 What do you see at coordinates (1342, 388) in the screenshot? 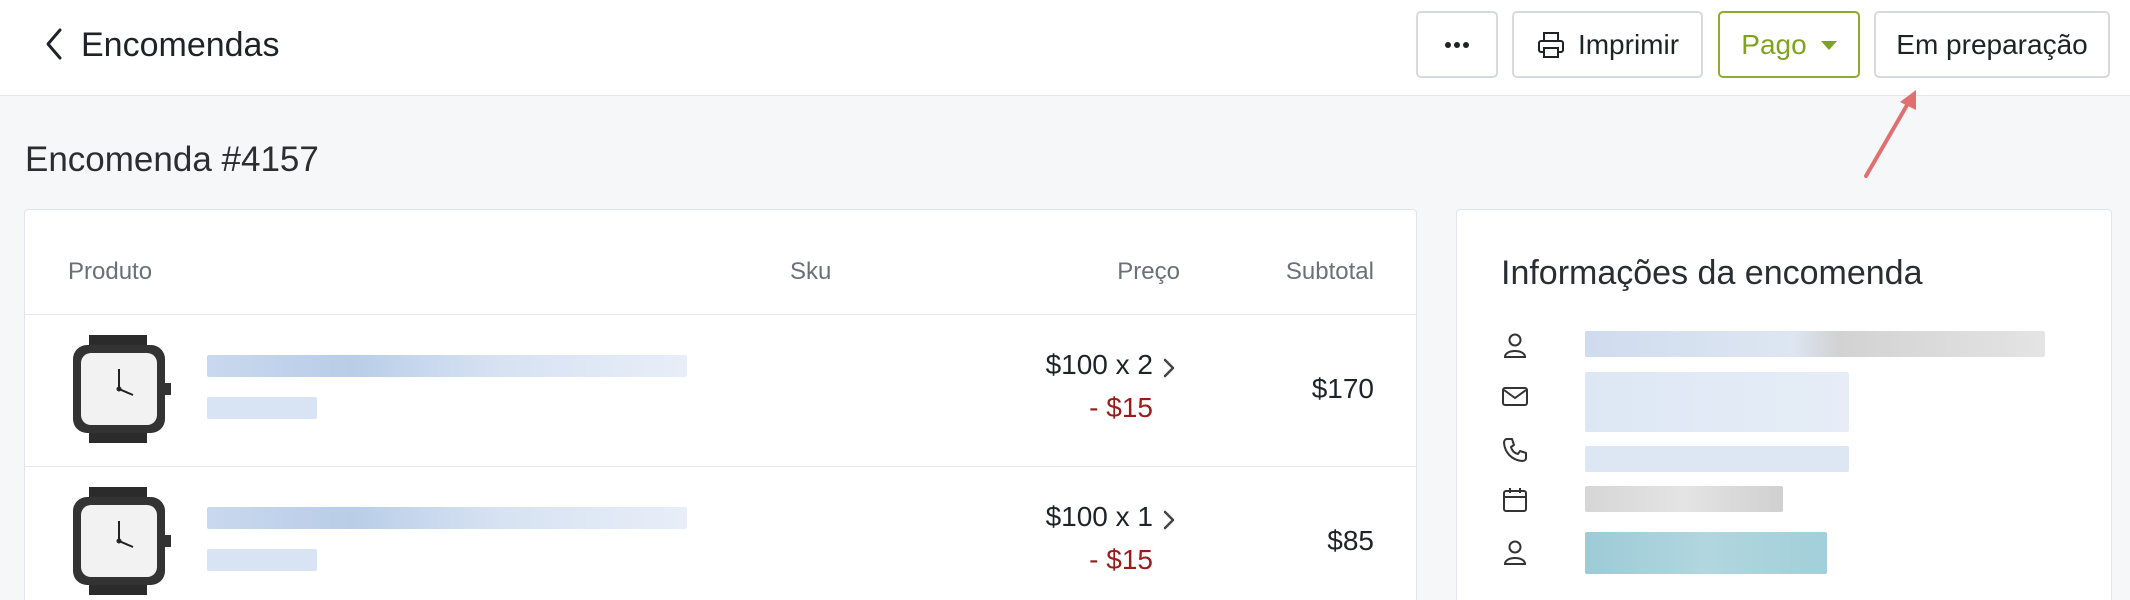
I see `row-subtotal: $170` at bounding box center [1342, 388].